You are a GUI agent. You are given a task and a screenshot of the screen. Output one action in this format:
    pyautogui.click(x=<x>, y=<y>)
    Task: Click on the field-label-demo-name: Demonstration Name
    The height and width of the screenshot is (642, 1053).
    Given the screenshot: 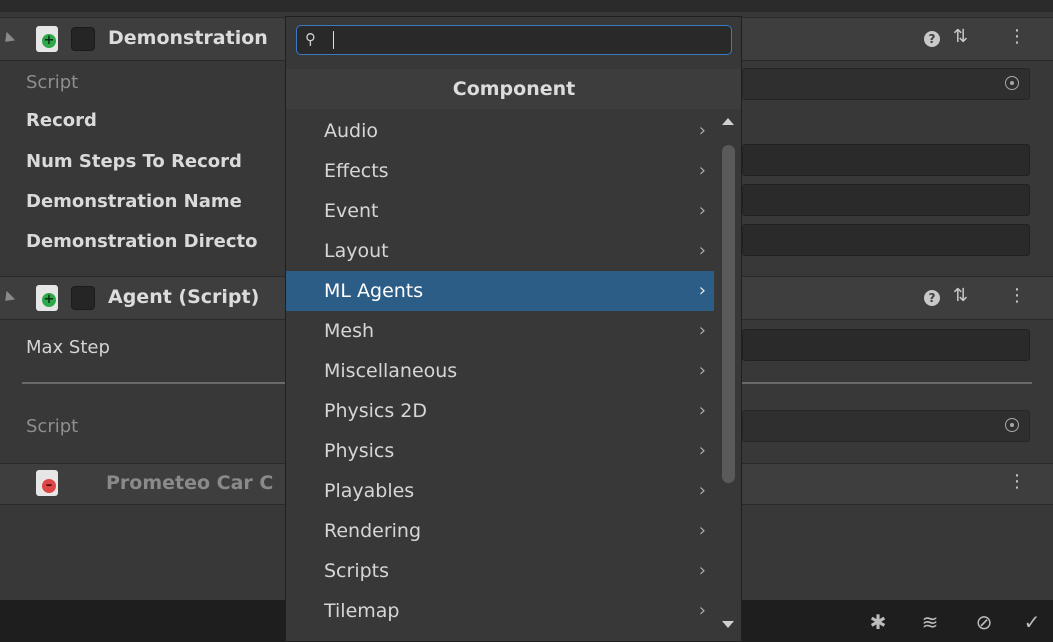 What is the action you would take?
    pyautogui.click(x=134, y=201)
    